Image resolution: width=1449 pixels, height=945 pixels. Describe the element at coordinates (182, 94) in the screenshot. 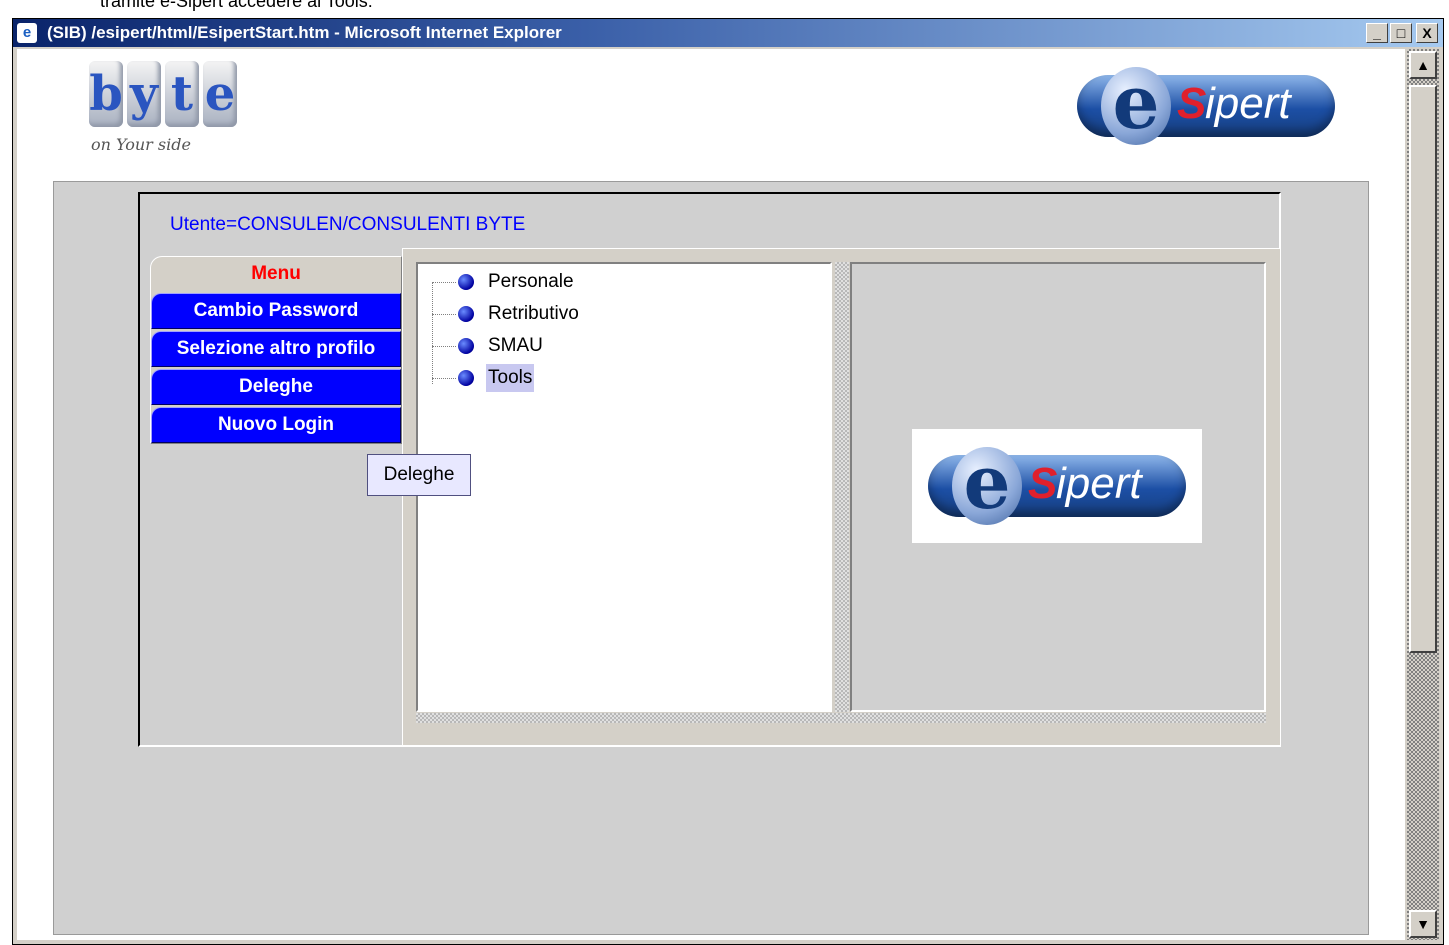

I see `byte-logo-letter: t` at that location.